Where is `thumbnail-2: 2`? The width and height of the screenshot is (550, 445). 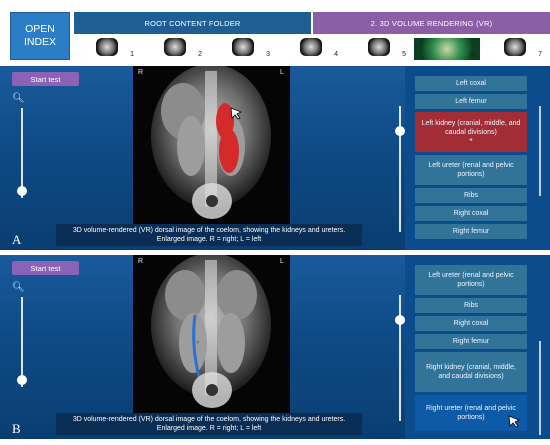
thumbnail-2: 2 is located at coordinates (176, 48).